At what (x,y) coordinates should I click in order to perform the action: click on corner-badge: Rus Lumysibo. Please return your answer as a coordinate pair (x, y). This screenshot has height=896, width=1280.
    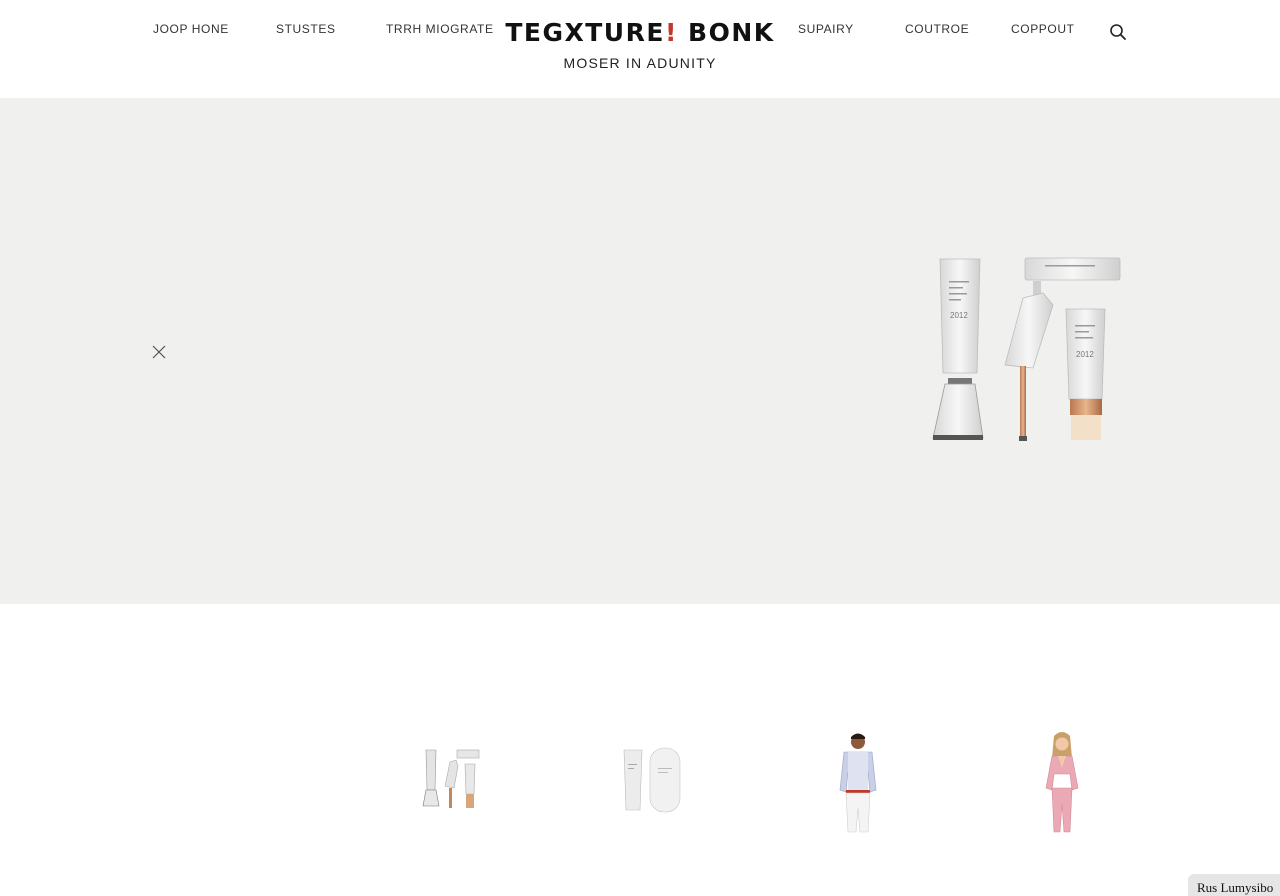
    Looking at the image, I should click on (1234, 885).